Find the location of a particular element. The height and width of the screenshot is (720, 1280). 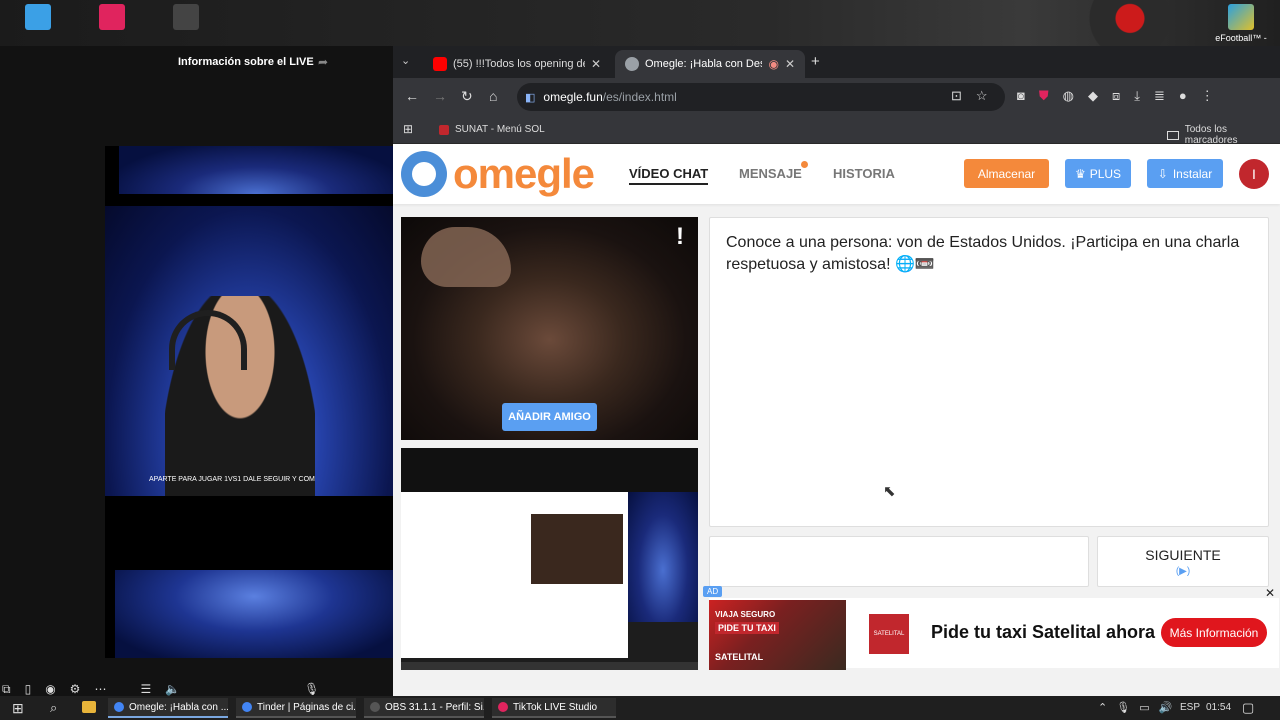

youtube-icon is located at coordinates (440, 64).